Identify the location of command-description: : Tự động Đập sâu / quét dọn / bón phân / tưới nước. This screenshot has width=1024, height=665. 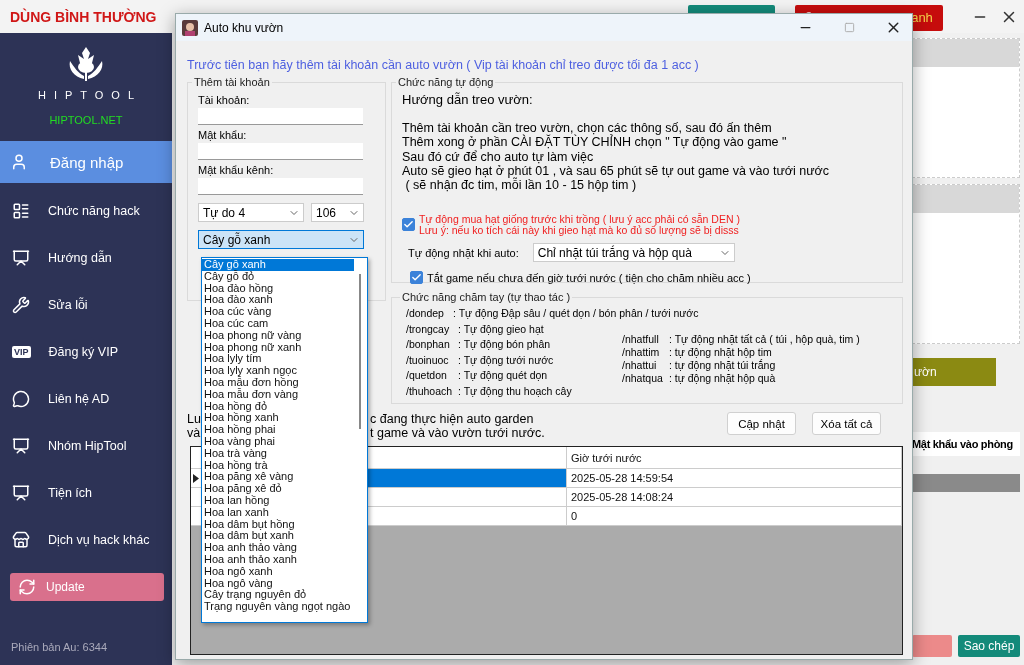
(576, 313).